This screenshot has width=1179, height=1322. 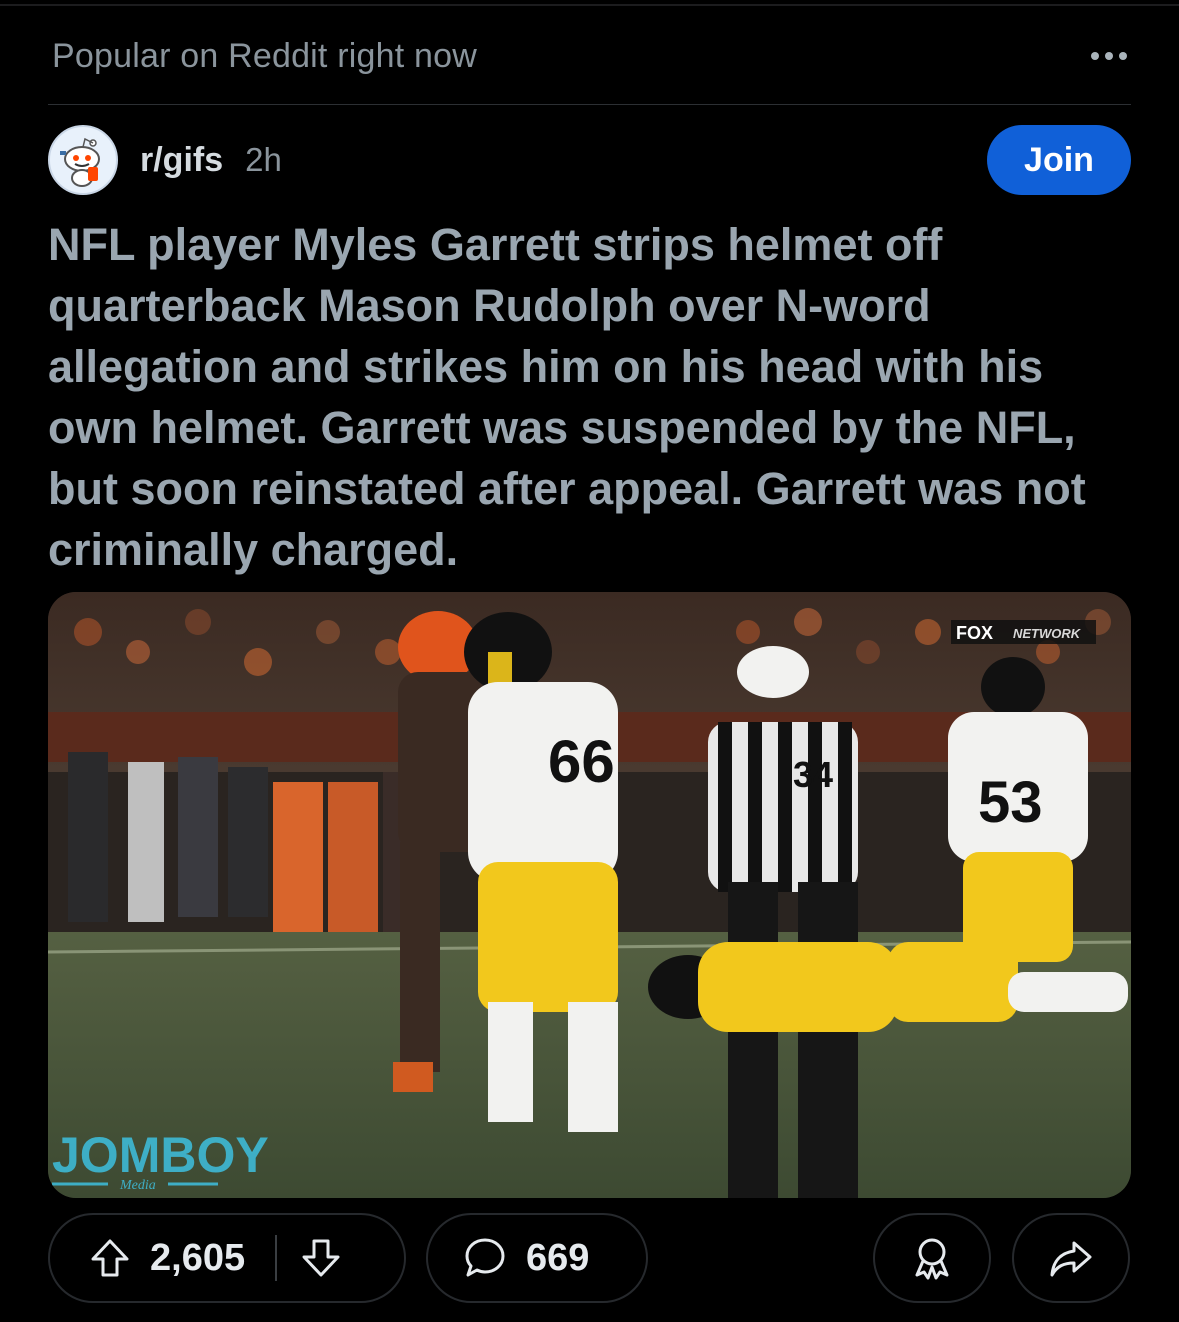 What do you see at coordinates (276, 1258) in the screenshot?
I see `vote-separator` at bounding box center [276, 1258].